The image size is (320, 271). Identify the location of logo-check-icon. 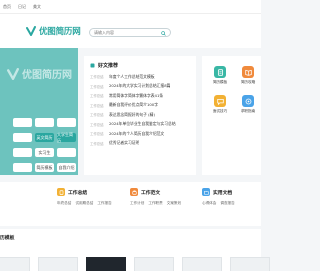
(31, 31).